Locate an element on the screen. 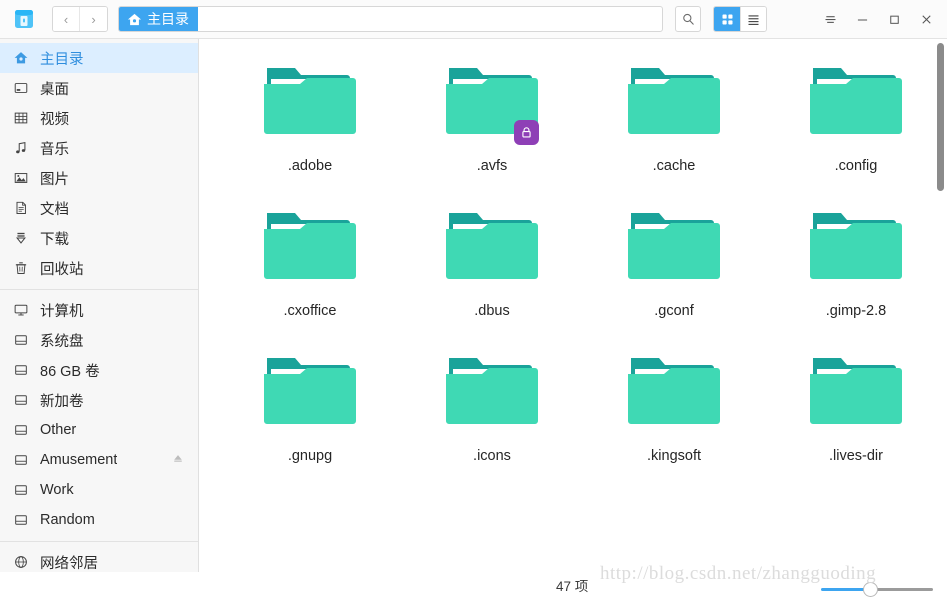 This screenshot has height=598, width=947. zoom-slider is located at coordinates (877, 589).